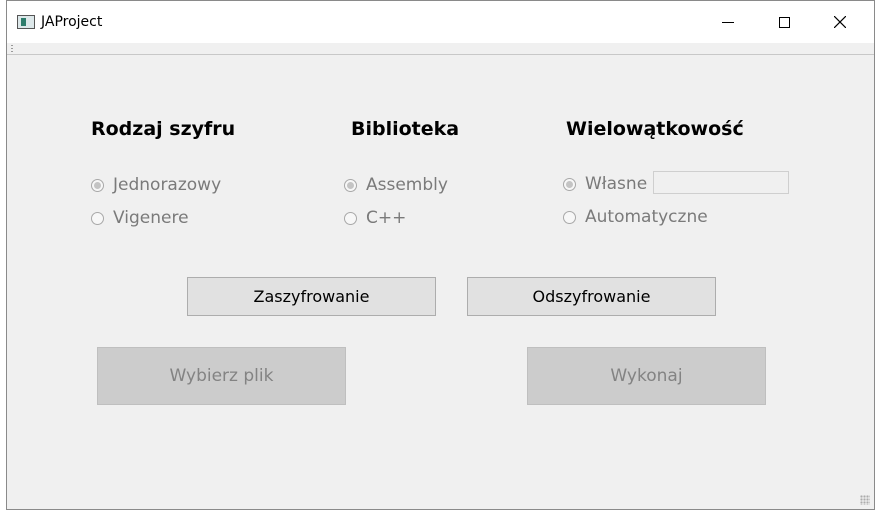 This screenshot has height=515, width=877. What do you see at coordinates (440, 49) in the screenshot?
I see `toolbar` at bounding box center [440, 49].